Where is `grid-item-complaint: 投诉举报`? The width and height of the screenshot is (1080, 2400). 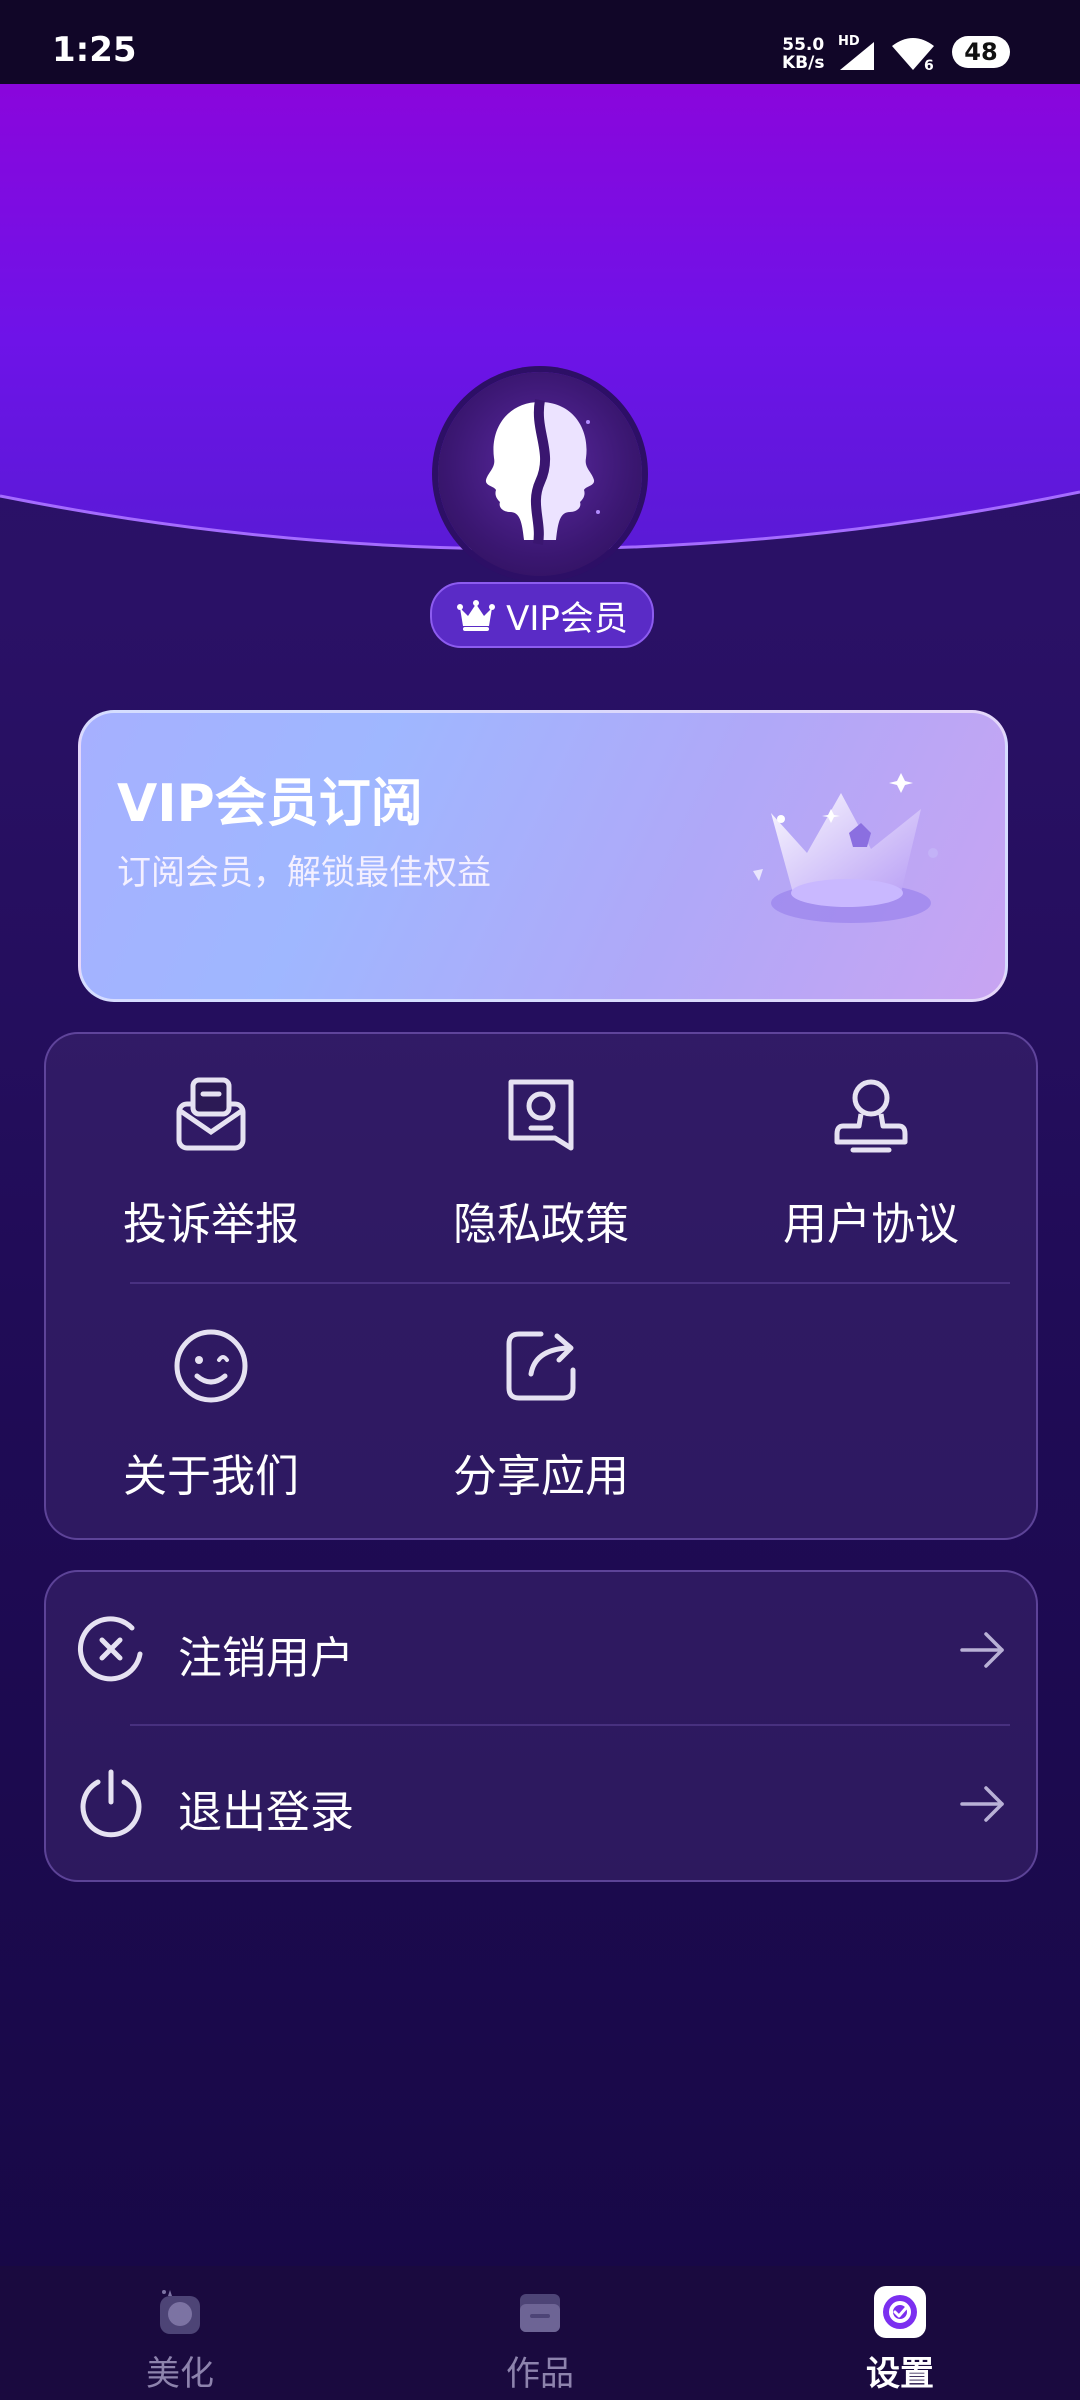
grid-item-complaint: 投诉举报 is located at coordinates (211, 1142).